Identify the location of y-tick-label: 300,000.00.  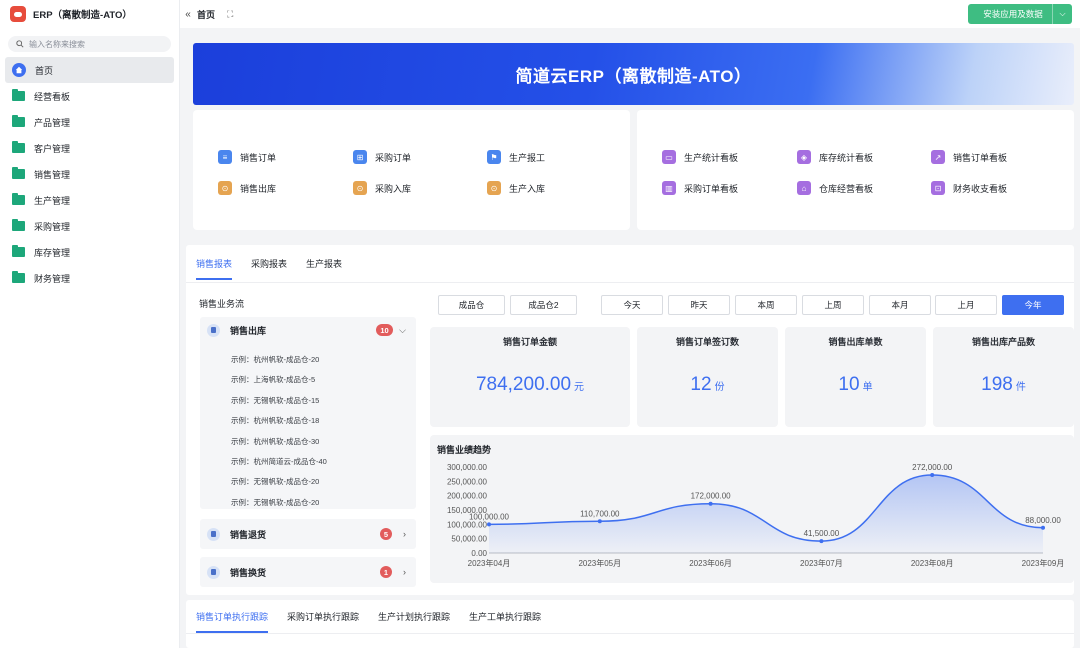
(467, 467).